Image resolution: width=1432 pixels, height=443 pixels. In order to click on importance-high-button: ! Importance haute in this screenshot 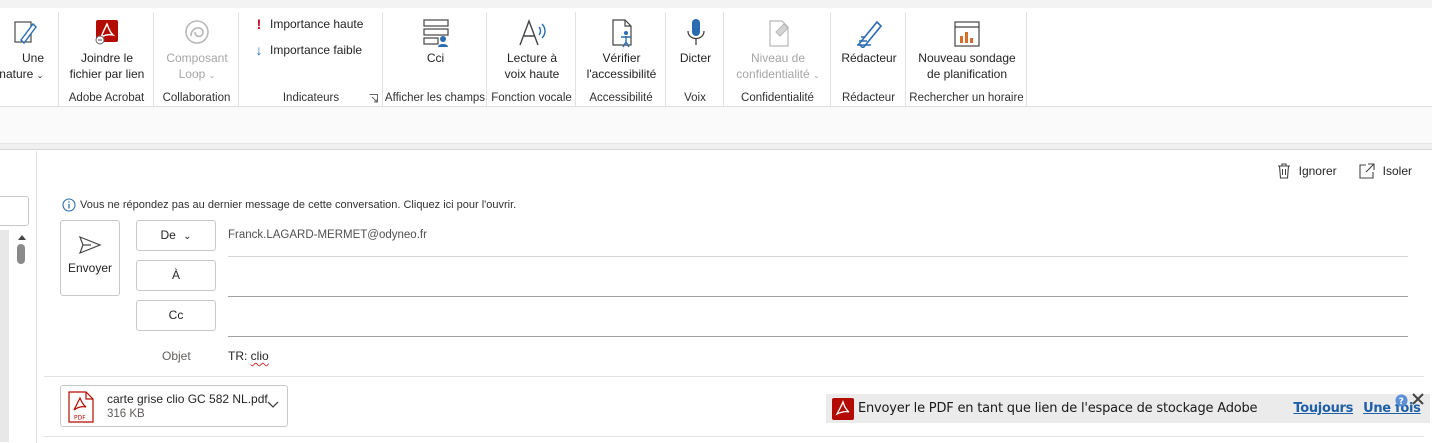, I will do `click(309, 24)`.